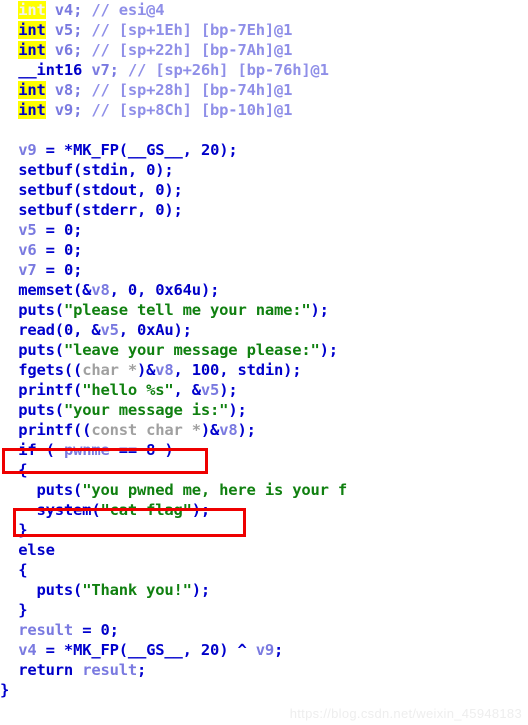 Image resolution: width=528 pixels, height=725 pixels. Describe the element at coordinates (264, 350) in the screenshot. I see `code-line: puts("leave your message please:");` at that location.